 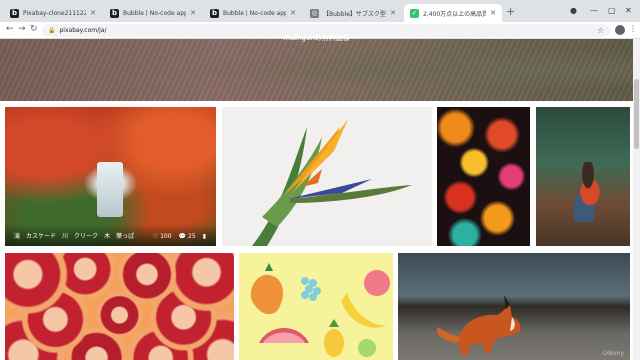 What do you see at coordinates (478, 325) in the screenshot?
I see `fox-illustration` at bounding box center [478, 325].